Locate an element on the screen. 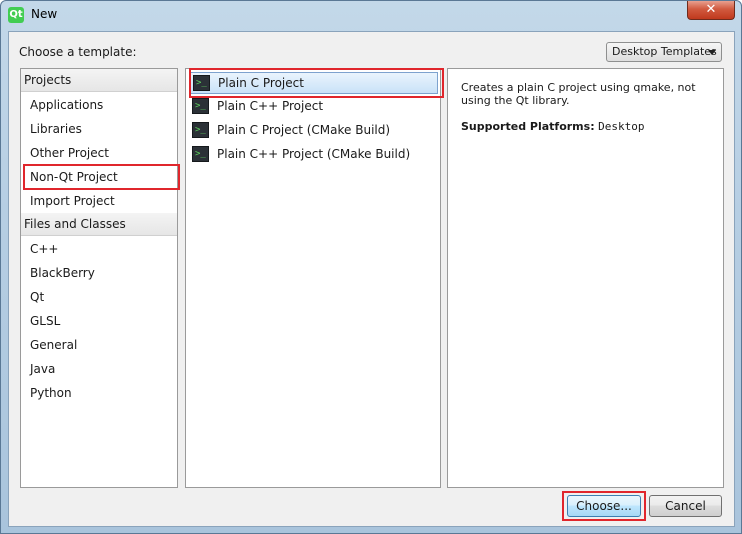 Image resolution: width=742 pixels, height=534 pixels. category-item-other-project: Other Project is located at coordinates (69, 153).